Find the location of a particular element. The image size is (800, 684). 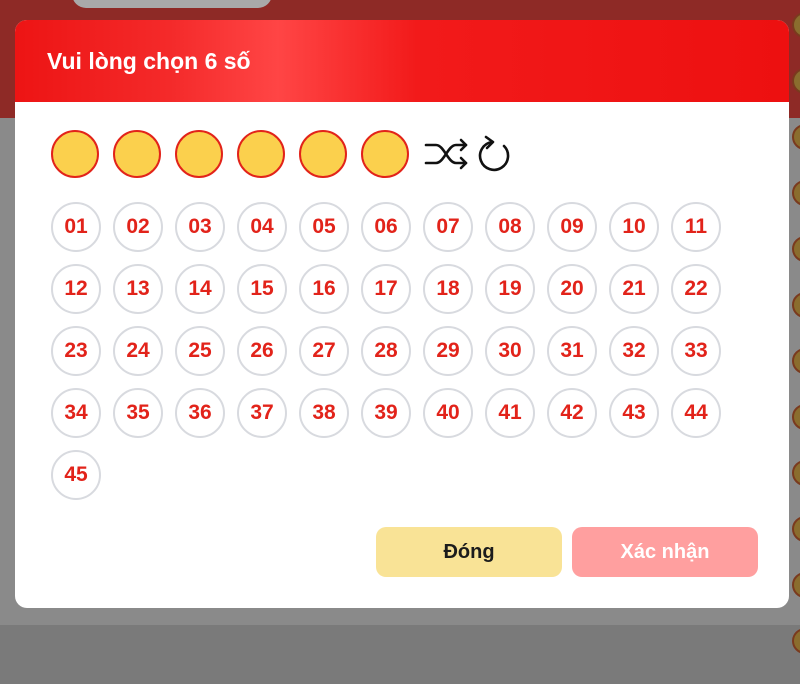

number-ball: 41 is located at coordinates (510, 413).